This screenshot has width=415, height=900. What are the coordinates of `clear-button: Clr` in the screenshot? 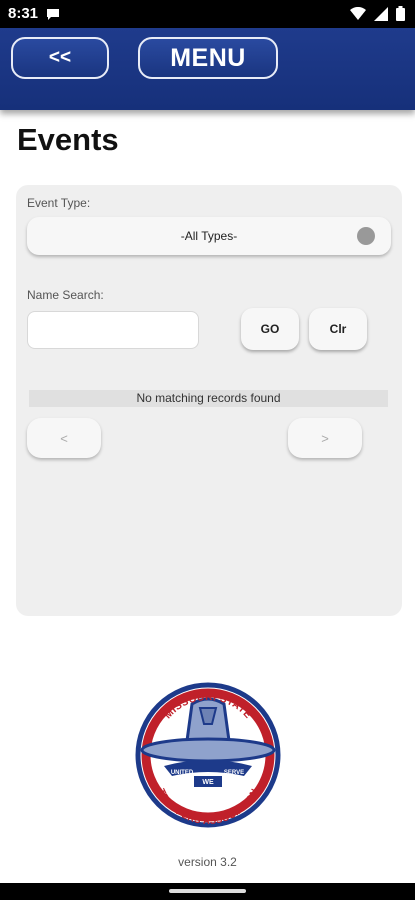 It's located at (338, 329).